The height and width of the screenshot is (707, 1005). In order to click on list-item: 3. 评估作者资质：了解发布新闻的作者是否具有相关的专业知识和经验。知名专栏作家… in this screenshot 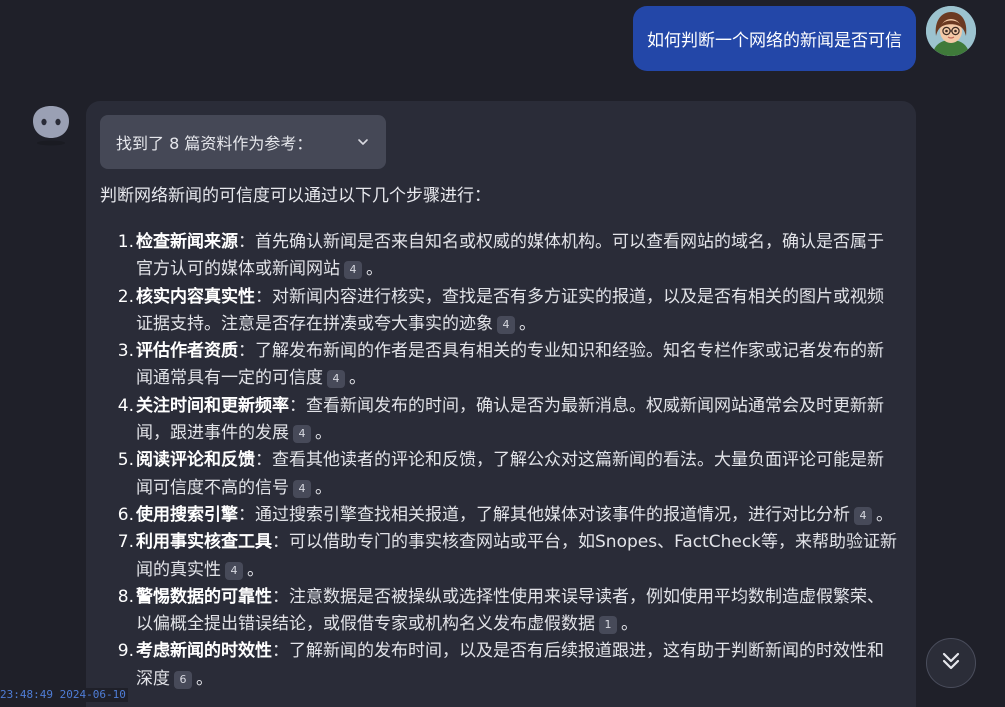, I will do `click(500, 365)`.